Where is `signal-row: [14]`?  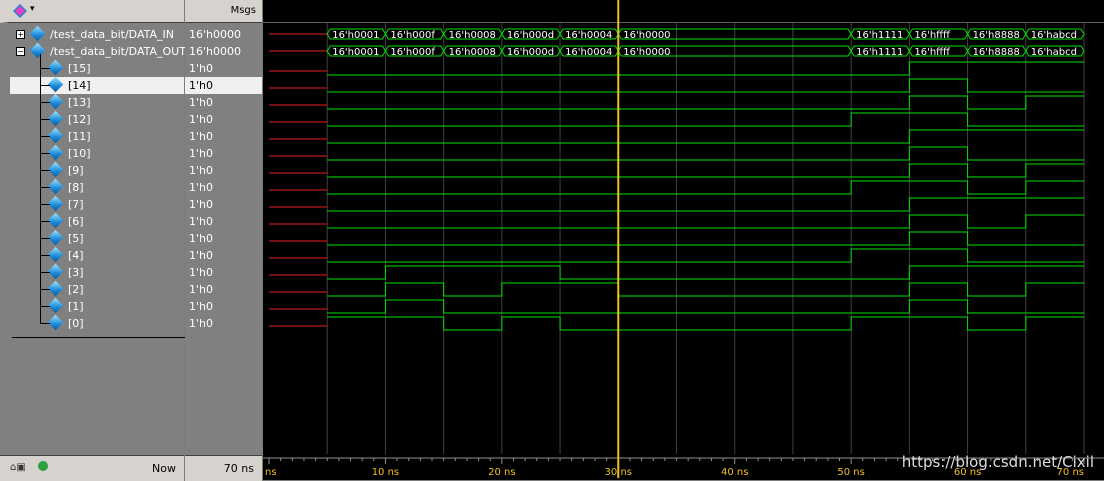 signal-row: [14] is located at coordinates (97, 85).